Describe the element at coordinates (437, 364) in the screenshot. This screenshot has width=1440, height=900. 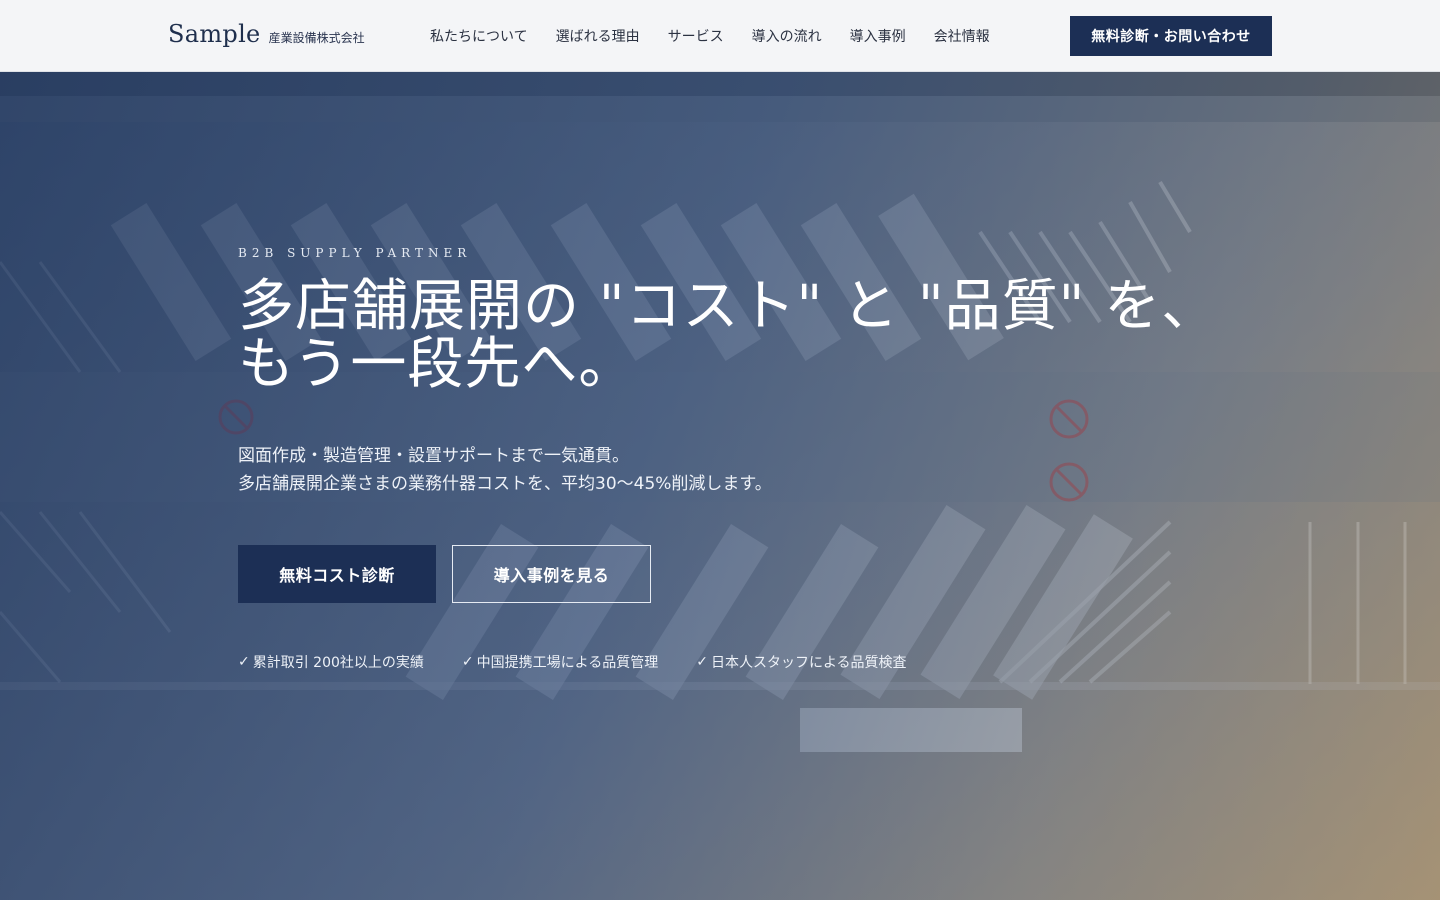
I see `hero-headline-line-2: もう一段先へ。` at that location.